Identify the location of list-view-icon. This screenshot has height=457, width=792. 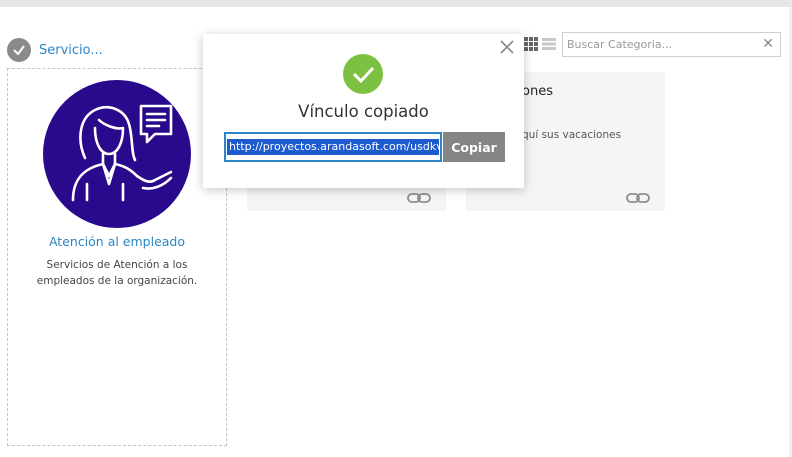
(549, 44).